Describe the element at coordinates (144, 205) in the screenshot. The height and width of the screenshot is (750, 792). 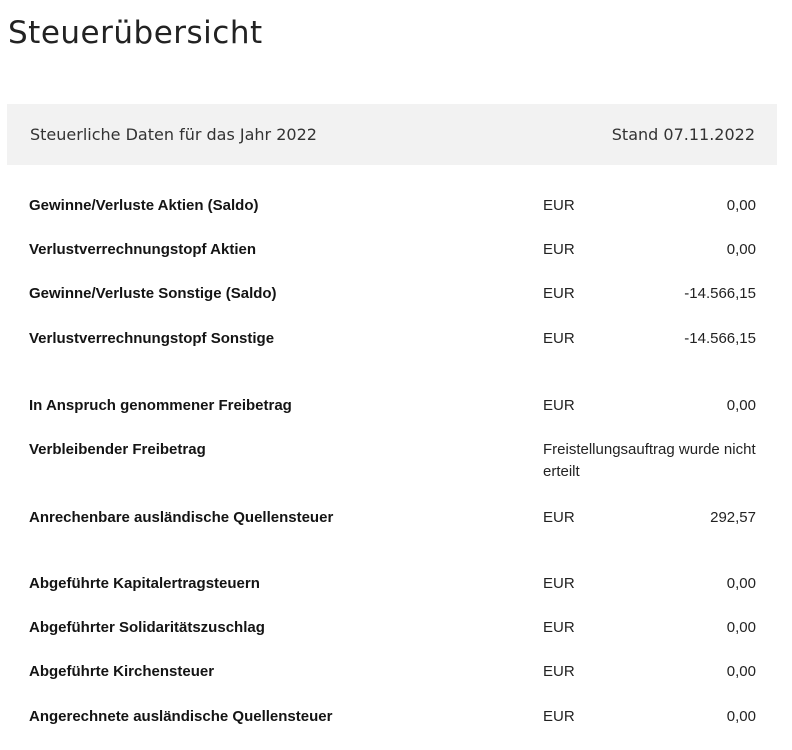
I see `row-label: Gewinne/Verluste Aktien (Saldo)` at that location.